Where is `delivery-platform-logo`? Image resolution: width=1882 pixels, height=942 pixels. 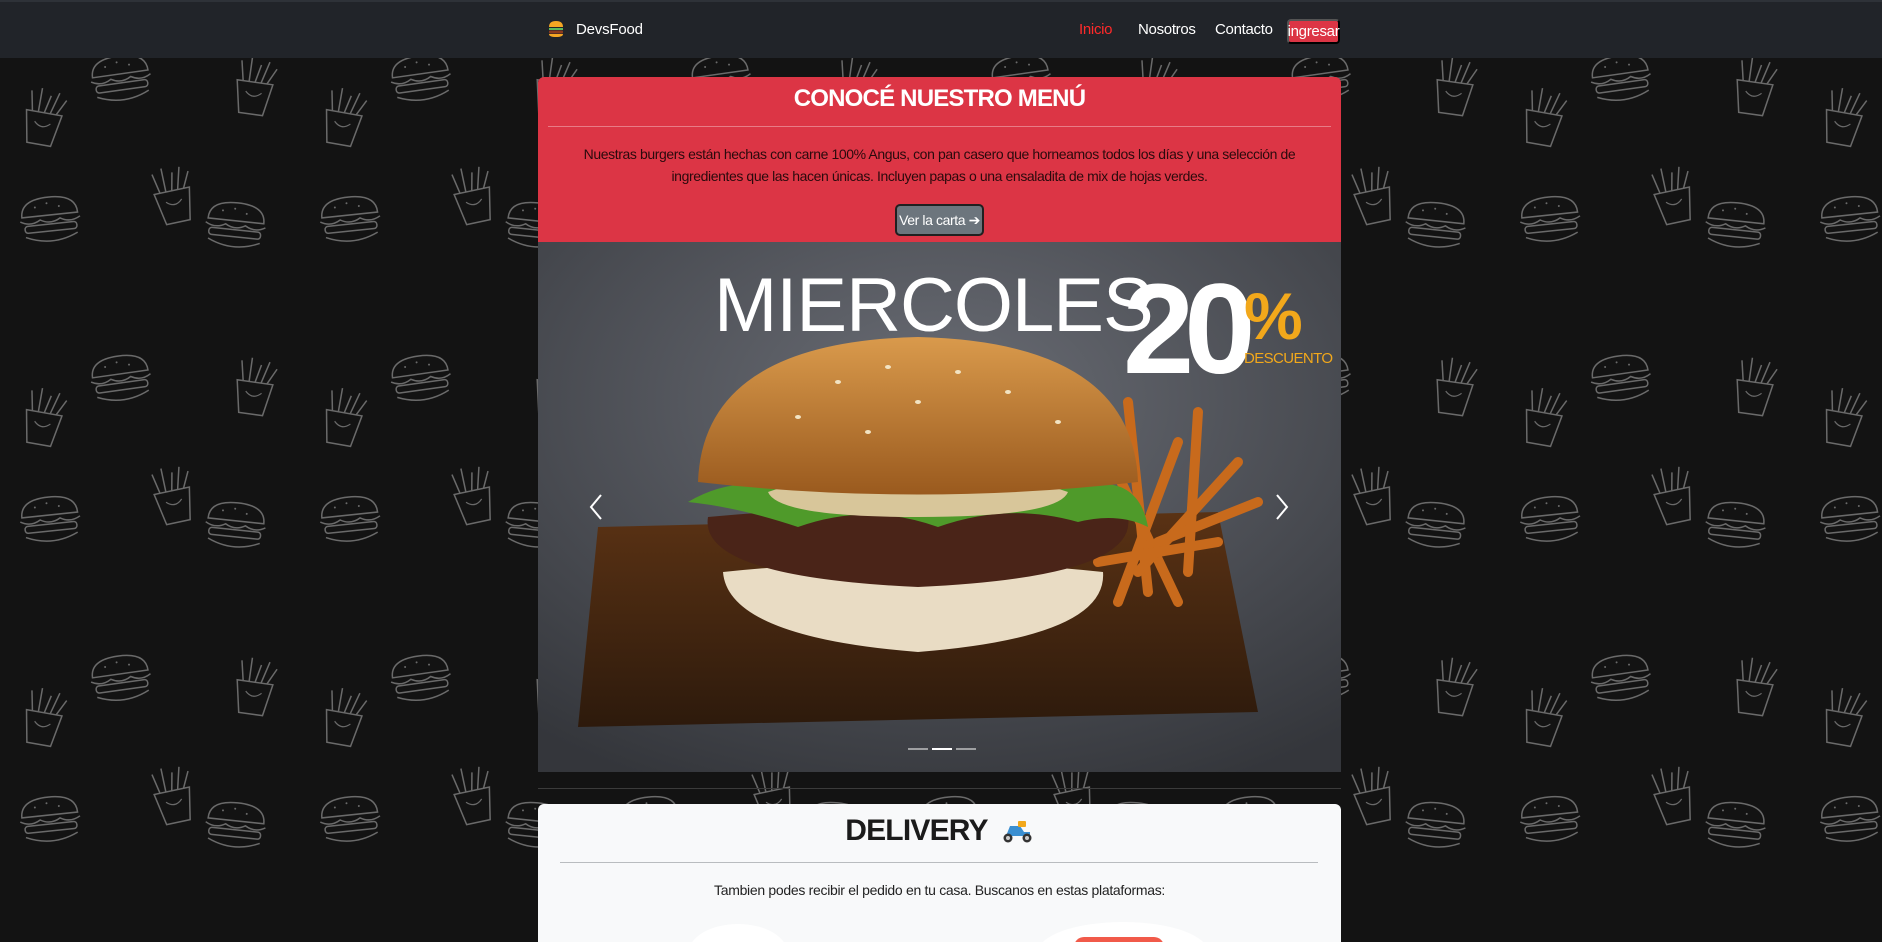 delivery-platform-logo is located at coordinates (738, 933).